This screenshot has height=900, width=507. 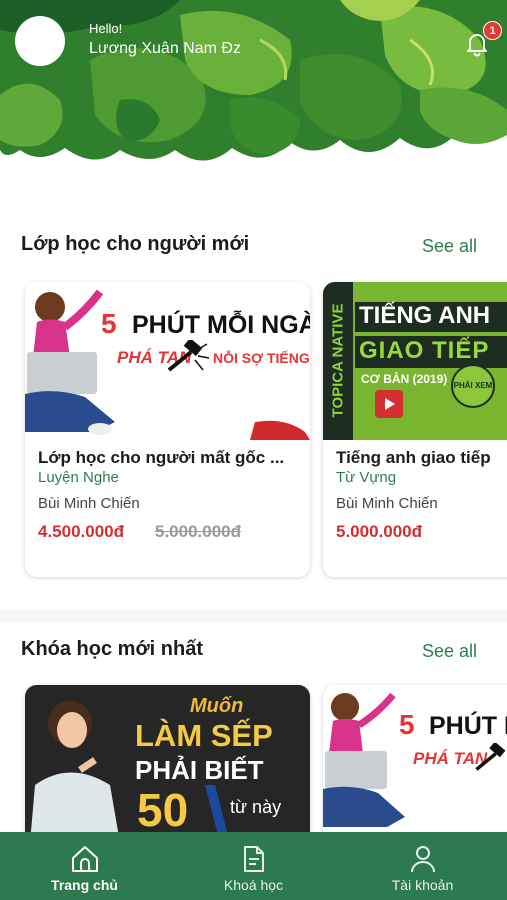 What do you see at coordinates (413, 457) in the screenshot?
I see `course-title: Tiếng anh giao tiếp` at bounding box center [413, 457].